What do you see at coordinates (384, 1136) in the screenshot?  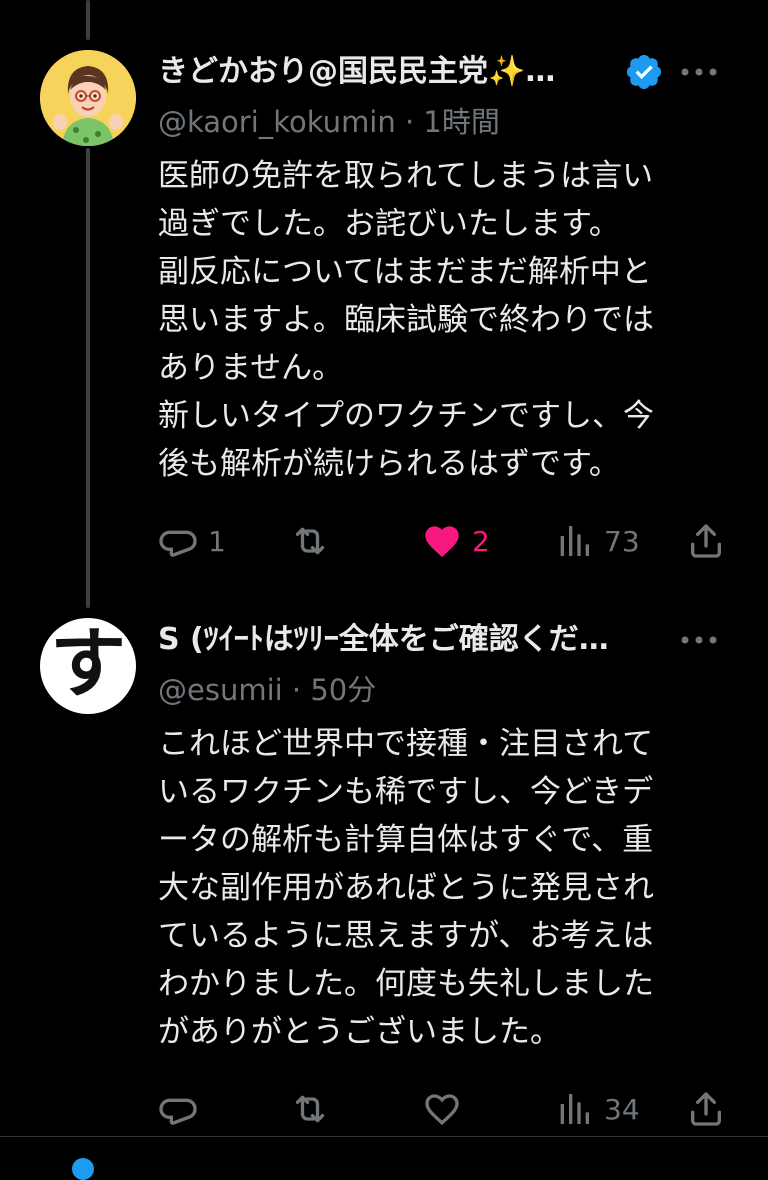 I see `tweet-divider` at bounding box center [384, 1136].